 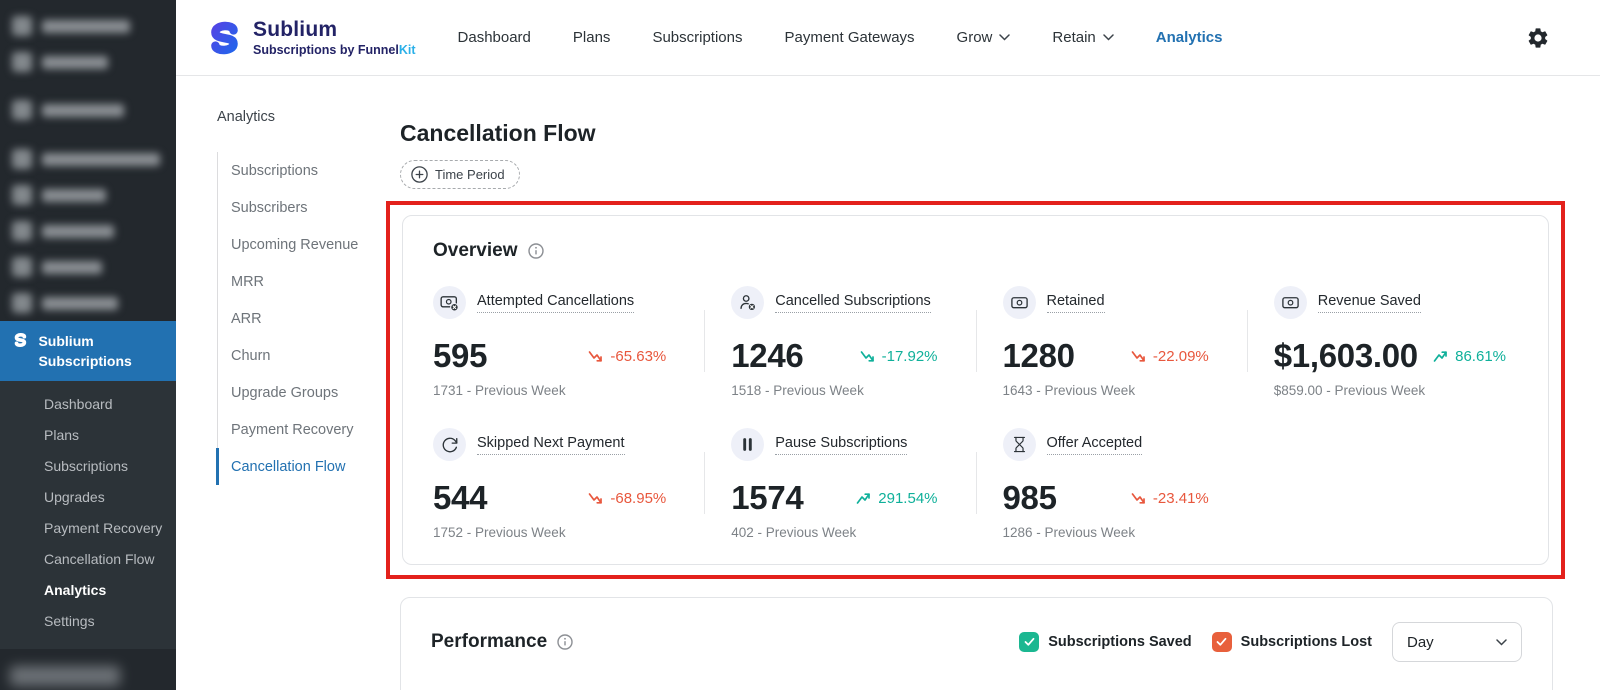 I want to click on analytics-nav-subscriptions: Subscriptions, so click(x=309, y=170).